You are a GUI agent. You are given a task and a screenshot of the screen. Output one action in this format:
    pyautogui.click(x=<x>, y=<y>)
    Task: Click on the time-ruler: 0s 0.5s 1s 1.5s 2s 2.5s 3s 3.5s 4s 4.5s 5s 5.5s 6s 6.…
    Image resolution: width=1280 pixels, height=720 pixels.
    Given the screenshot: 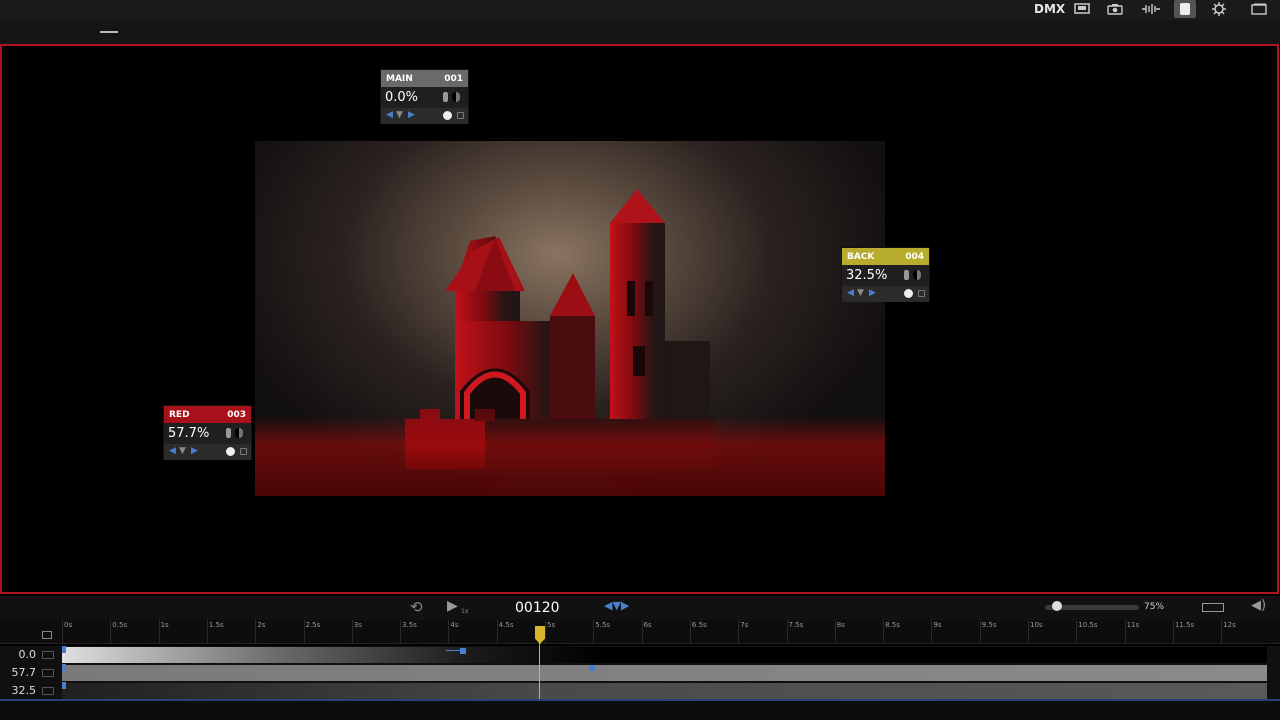 What is the action you would take?
    pyautogui.click(x=640, y=632)
    